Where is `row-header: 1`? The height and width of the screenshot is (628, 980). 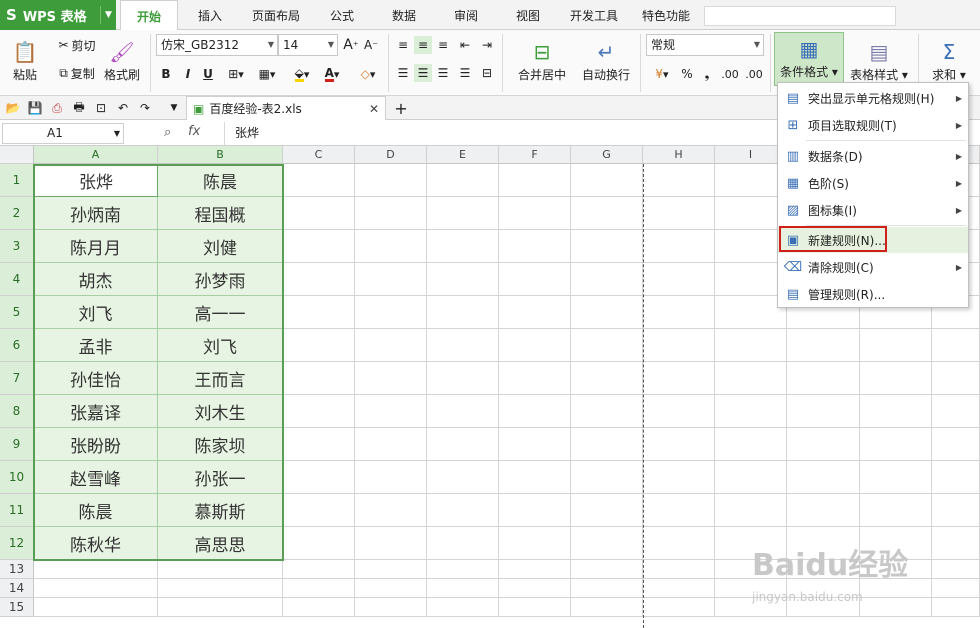 row-header: 1 is located at coordinates (17, 180).